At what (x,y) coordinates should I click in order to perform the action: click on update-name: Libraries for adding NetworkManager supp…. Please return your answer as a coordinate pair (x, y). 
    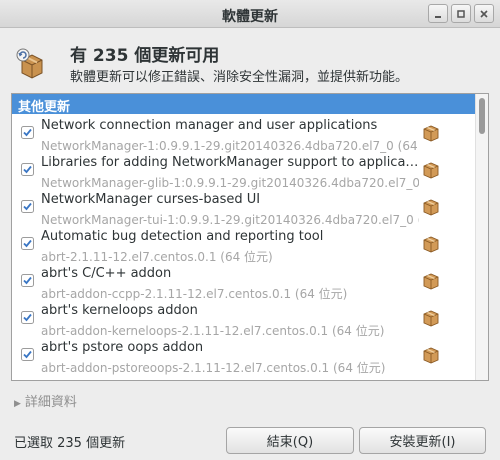
    Looking at the image, I should click on (230, 162).